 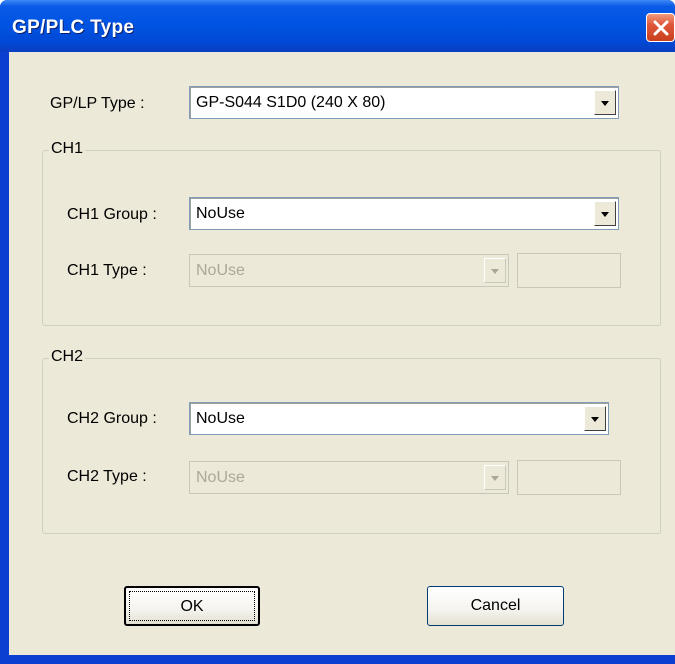 What do you see at coordinates (404, 213) in the screenshot?
I see `ch1-group-dropdown: NoUse` at bounding box center [404, 213].